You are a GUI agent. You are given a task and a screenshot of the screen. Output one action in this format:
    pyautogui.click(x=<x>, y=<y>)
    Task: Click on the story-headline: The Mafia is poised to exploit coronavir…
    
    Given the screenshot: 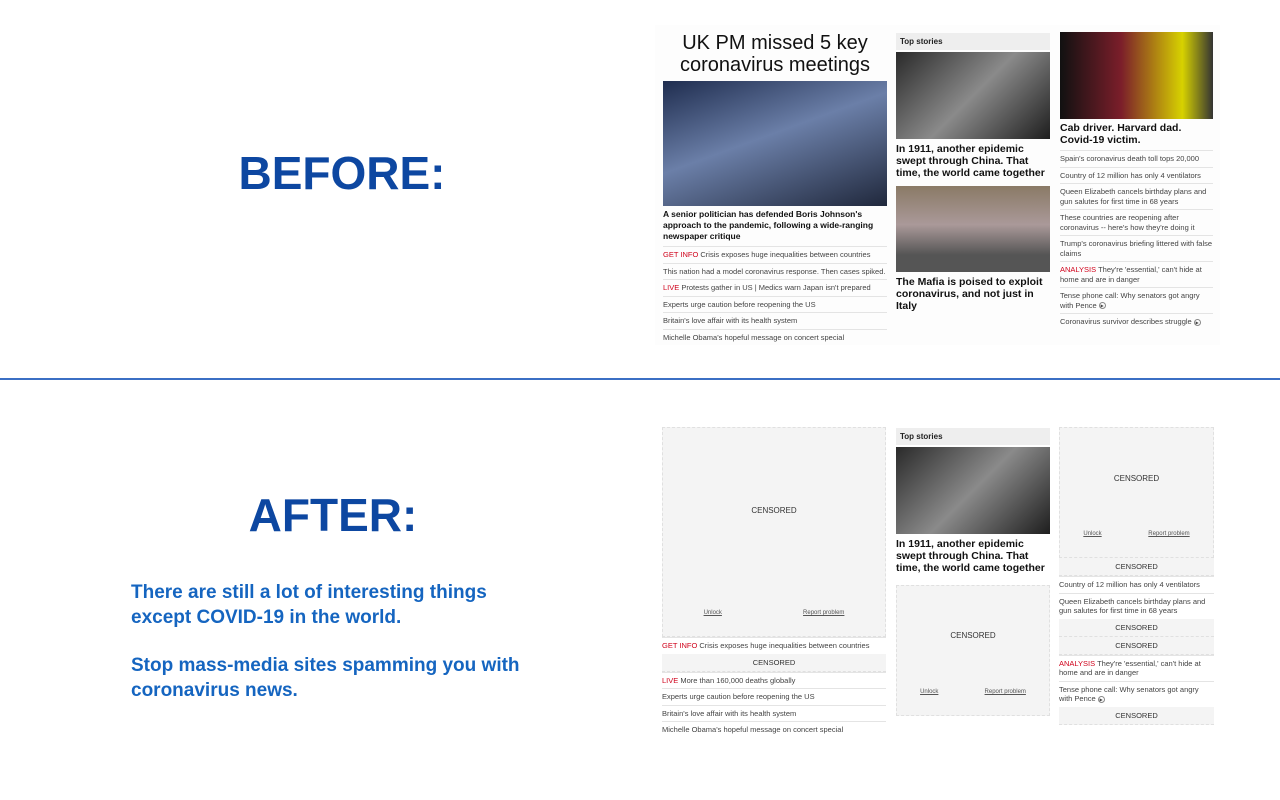 What is the action you would take?
    pyautogui.click(x=973, y=294)
    